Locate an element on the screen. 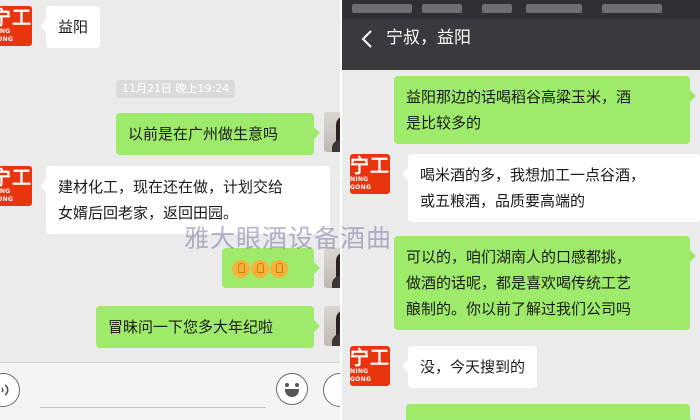  message-timestamp: 11月21日 晚上19:24 is located at coordinates (176, 89).